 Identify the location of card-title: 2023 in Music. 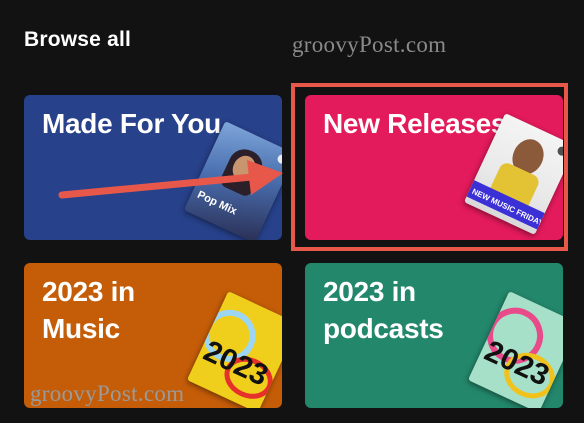
(88, 310).